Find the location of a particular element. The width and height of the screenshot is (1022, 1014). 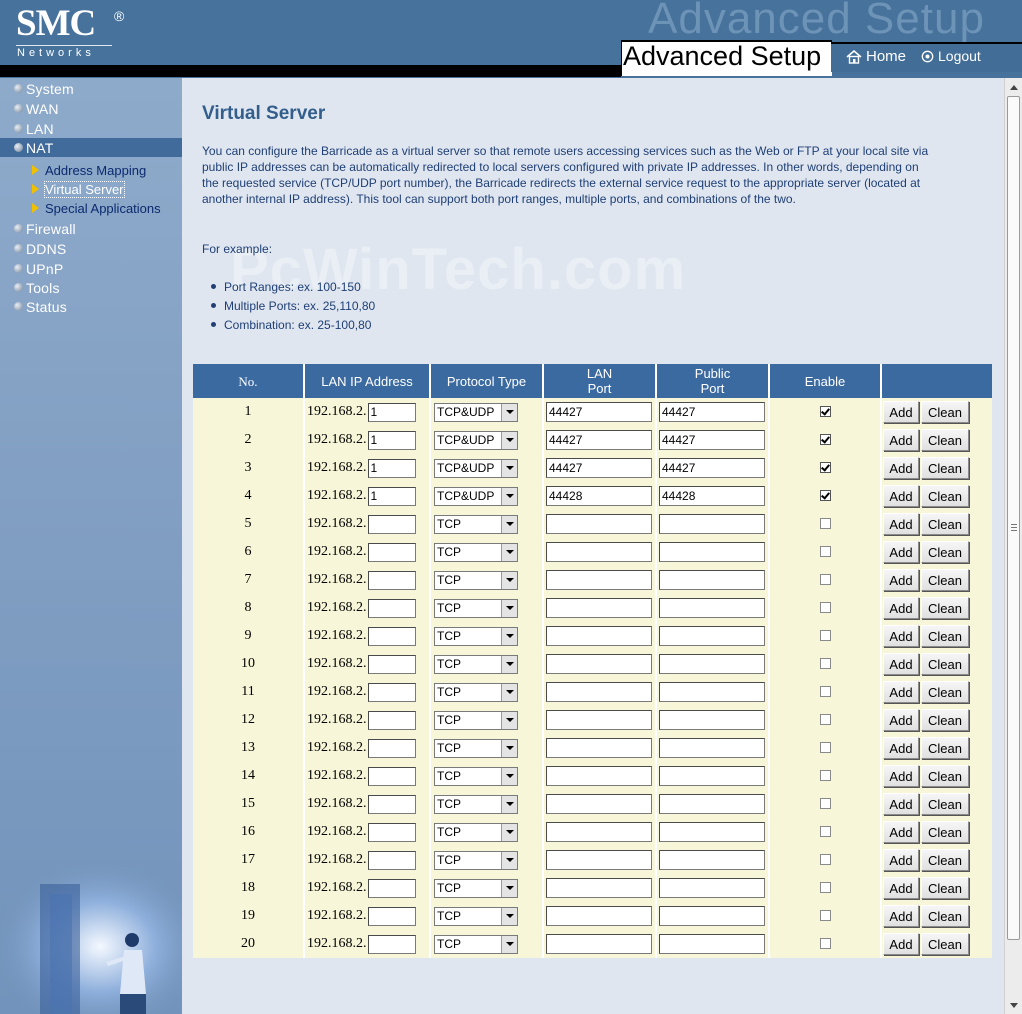

scroll-down-button is located at coordinates (1014, 1005).